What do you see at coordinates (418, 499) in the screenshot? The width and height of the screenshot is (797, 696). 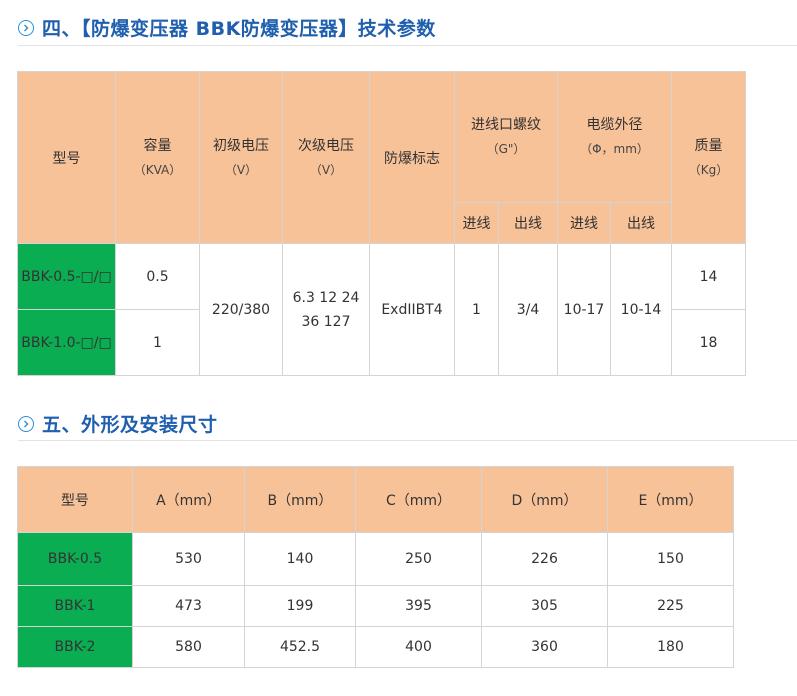 I see `dim-header-c: C（mm）` at bounding box center [418, 499].